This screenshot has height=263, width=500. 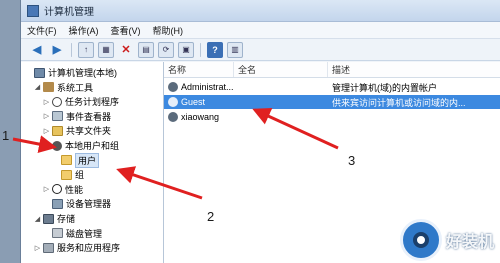 I want to click on tree-item: ◢ 存储, so click(x=54, y=218).